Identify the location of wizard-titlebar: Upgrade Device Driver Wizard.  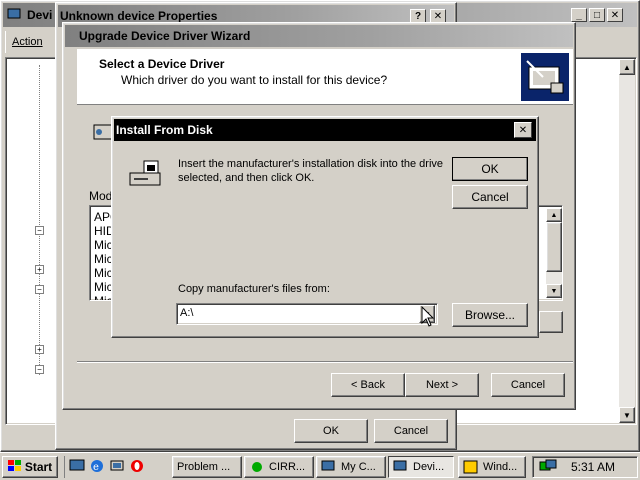
(319, 36).